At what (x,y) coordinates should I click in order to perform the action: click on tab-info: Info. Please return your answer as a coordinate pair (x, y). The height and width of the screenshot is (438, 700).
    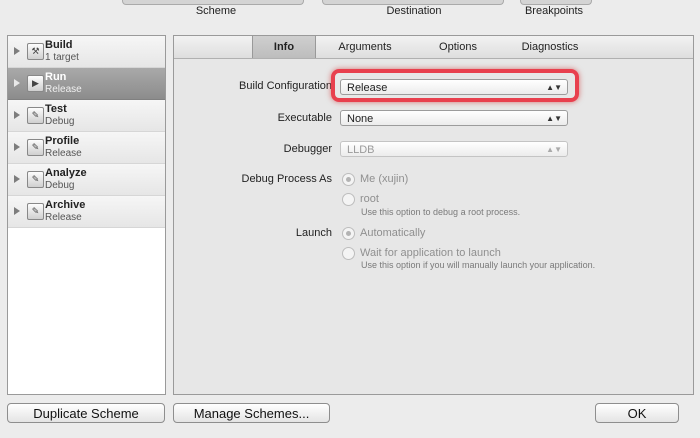
    Looking at the image, I should click on (284, 47).